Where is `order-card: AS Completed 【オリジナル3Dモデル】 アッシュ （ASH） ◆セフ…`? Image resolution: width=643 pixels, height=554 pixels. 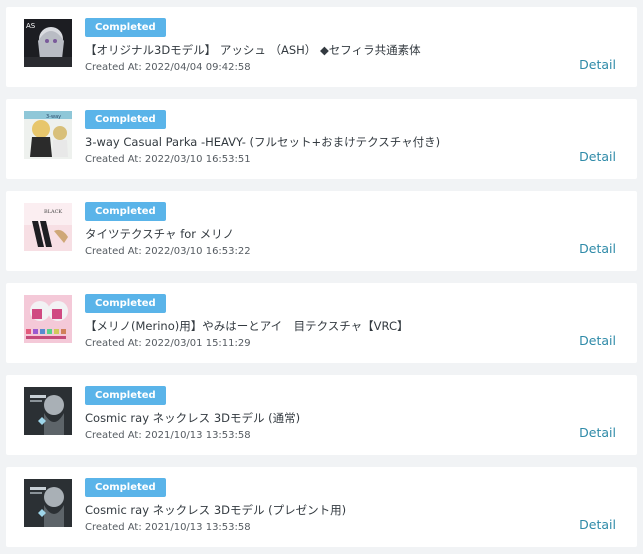
order-card: AS Completed 【オリジナル3Dモデル】 アッシュ （ASH） ◆セフ… is located at coordinates (321, 47).